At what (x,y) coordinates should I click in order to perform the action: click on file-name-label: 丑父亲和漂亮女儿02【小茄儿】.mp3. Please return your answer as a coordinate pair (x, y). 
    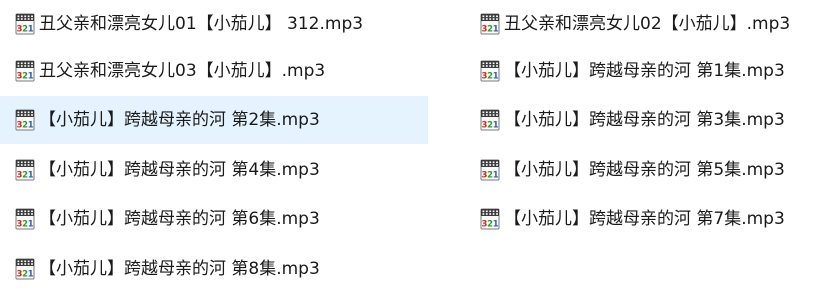
    Looking at the image, I should click on (647, 24).